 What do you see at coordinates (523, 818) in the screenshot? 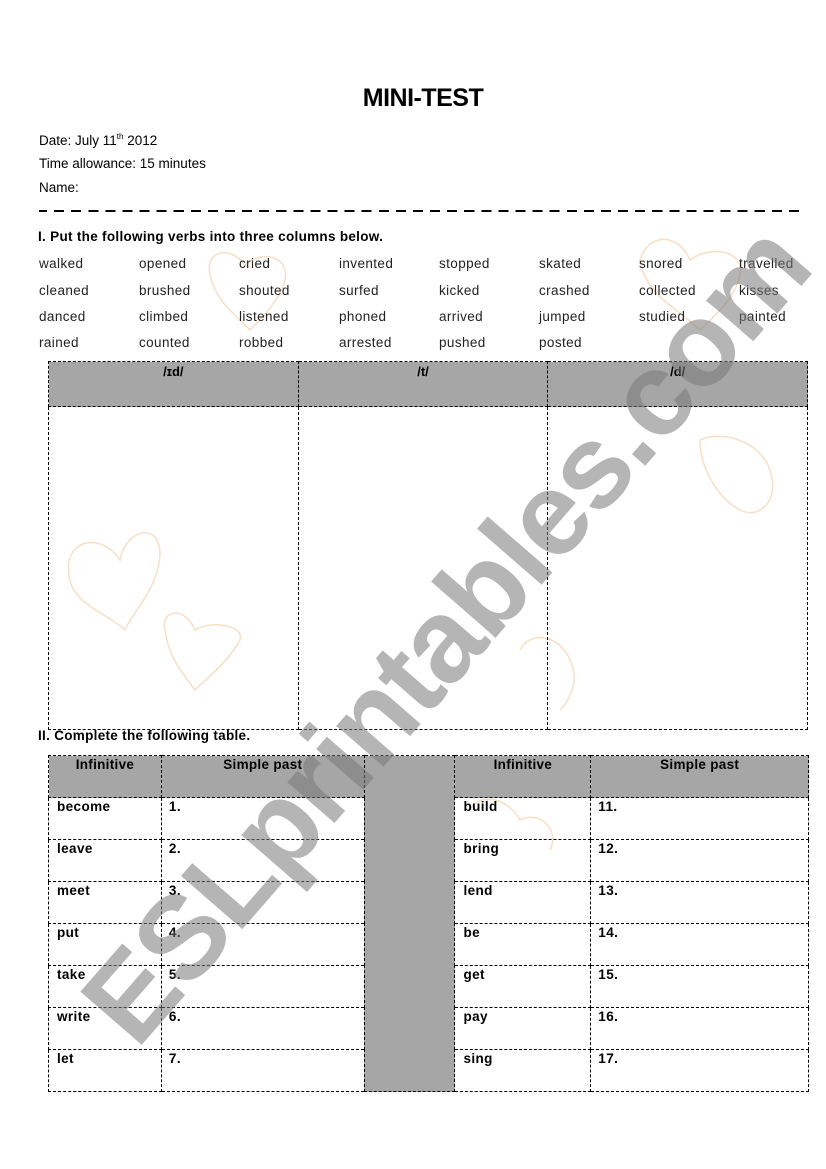
I see `infinitive-cell: build` at bounding box center [523, 818].